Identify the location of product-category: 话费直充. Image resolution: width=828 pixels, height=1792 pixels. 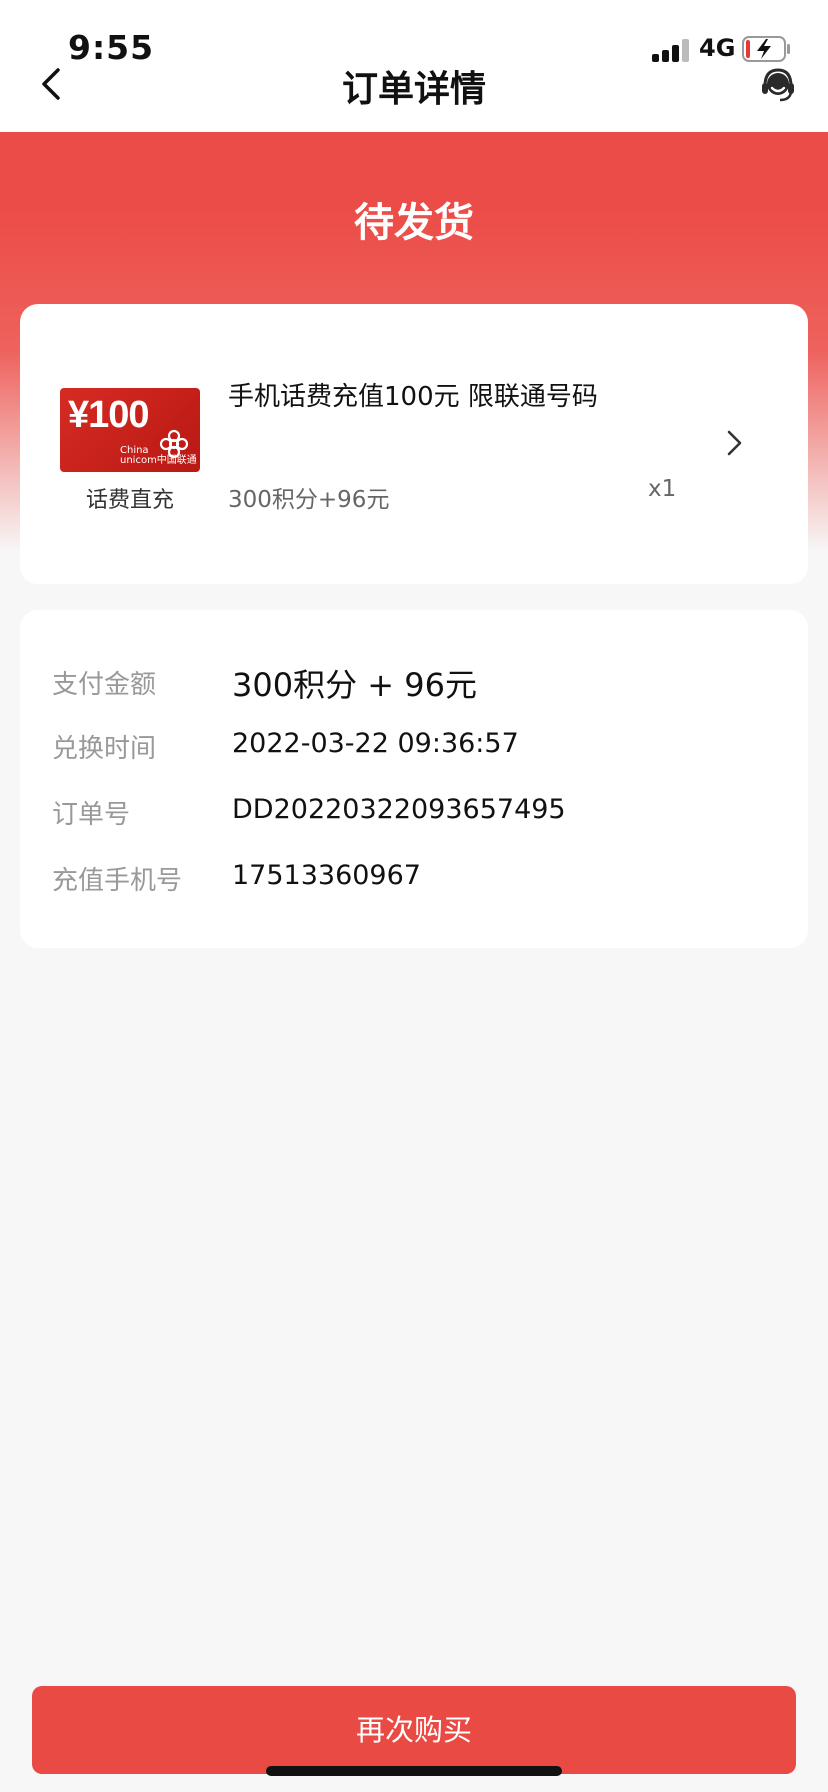
(129, 500).